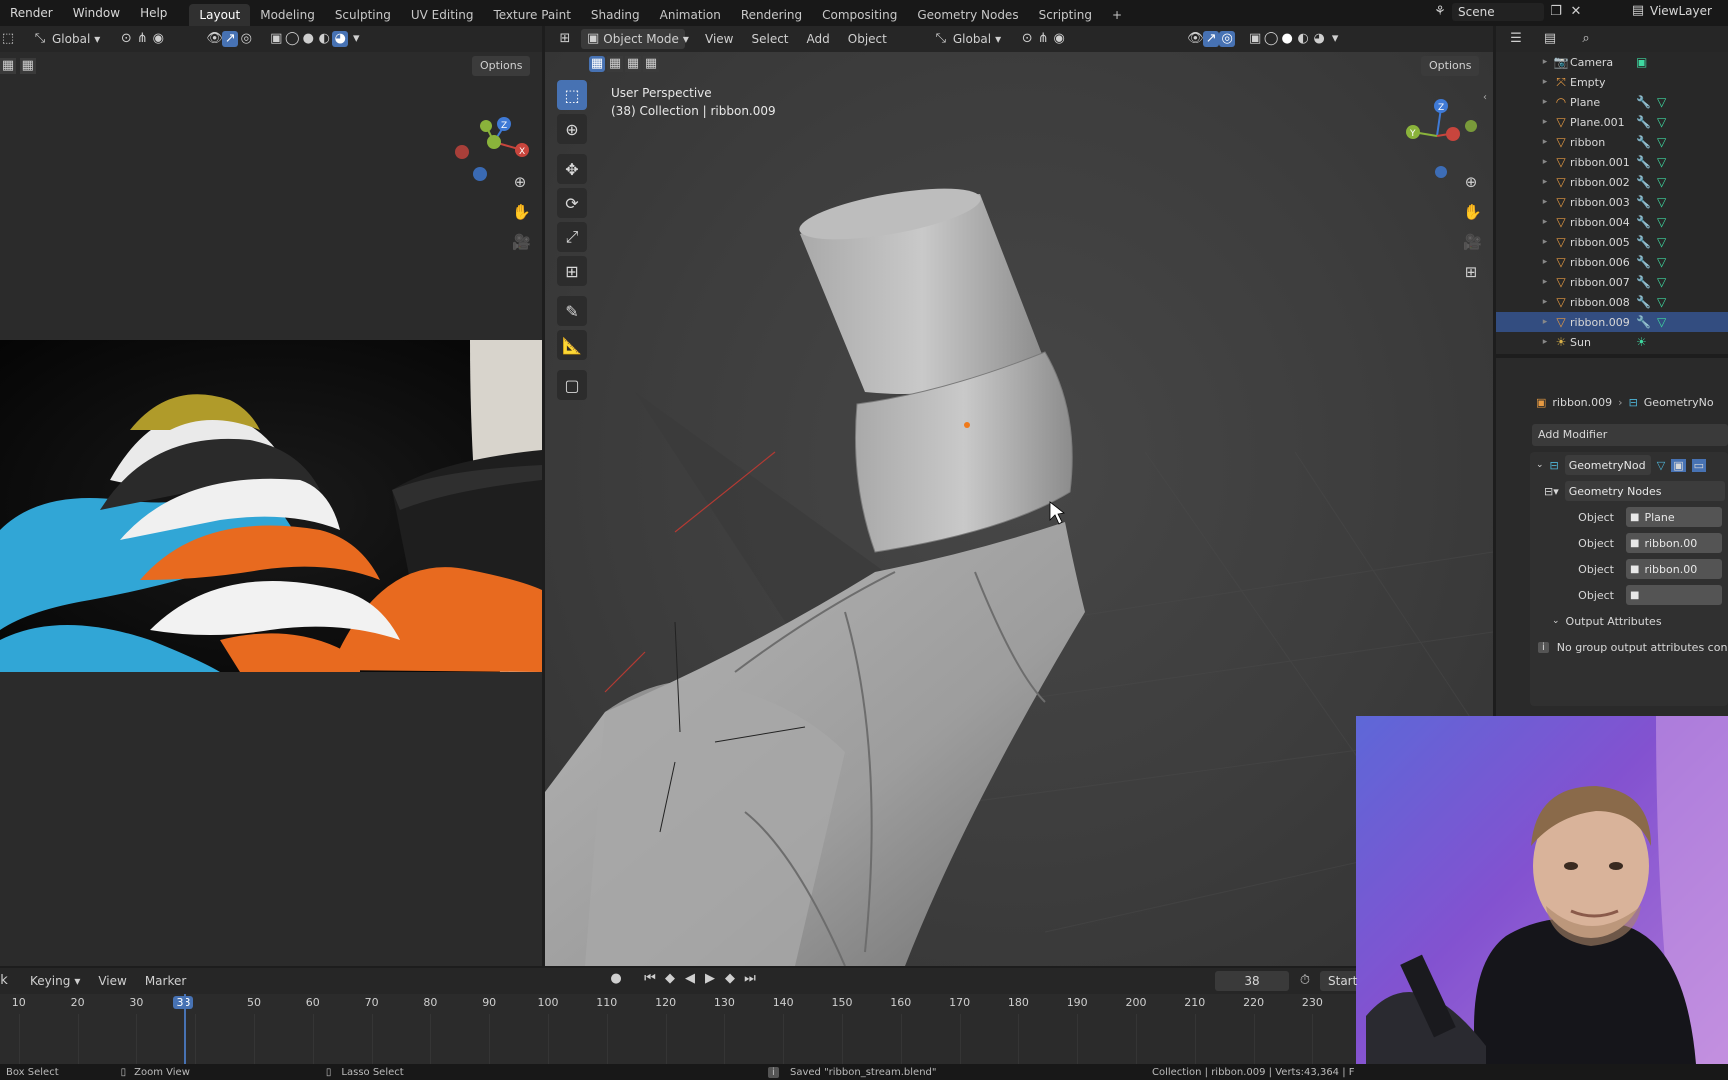  I want to click on menu-add: Add, so click(818, 39).